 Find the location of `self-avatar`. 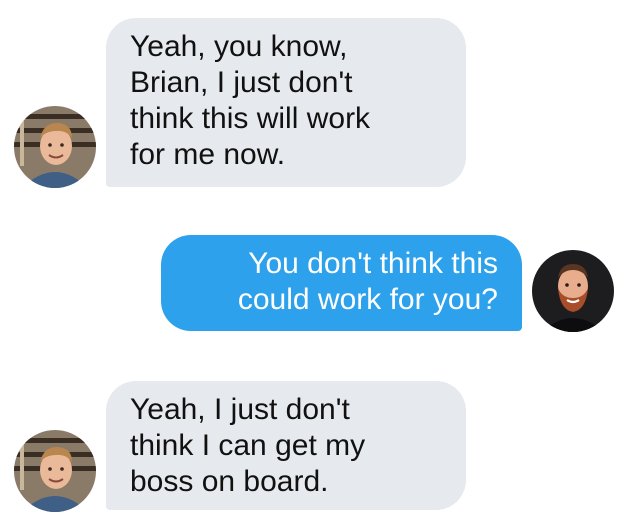

self-avatar is located at coordinates (573, 291).